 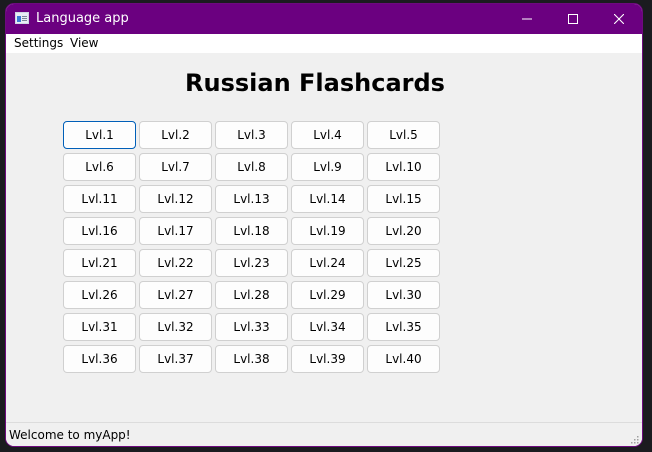 I want to click on level-button: Lvl.25, so click(x=403, y=263).